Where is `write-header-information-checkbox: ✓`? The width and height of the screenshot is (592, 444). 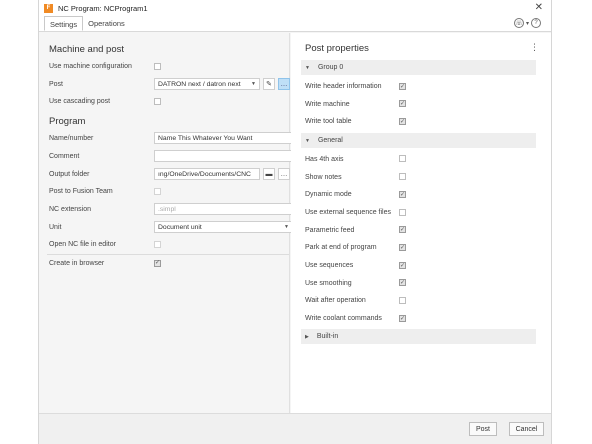 write-header-information-checkbox: ✓ is located at coordinates (402, 86).